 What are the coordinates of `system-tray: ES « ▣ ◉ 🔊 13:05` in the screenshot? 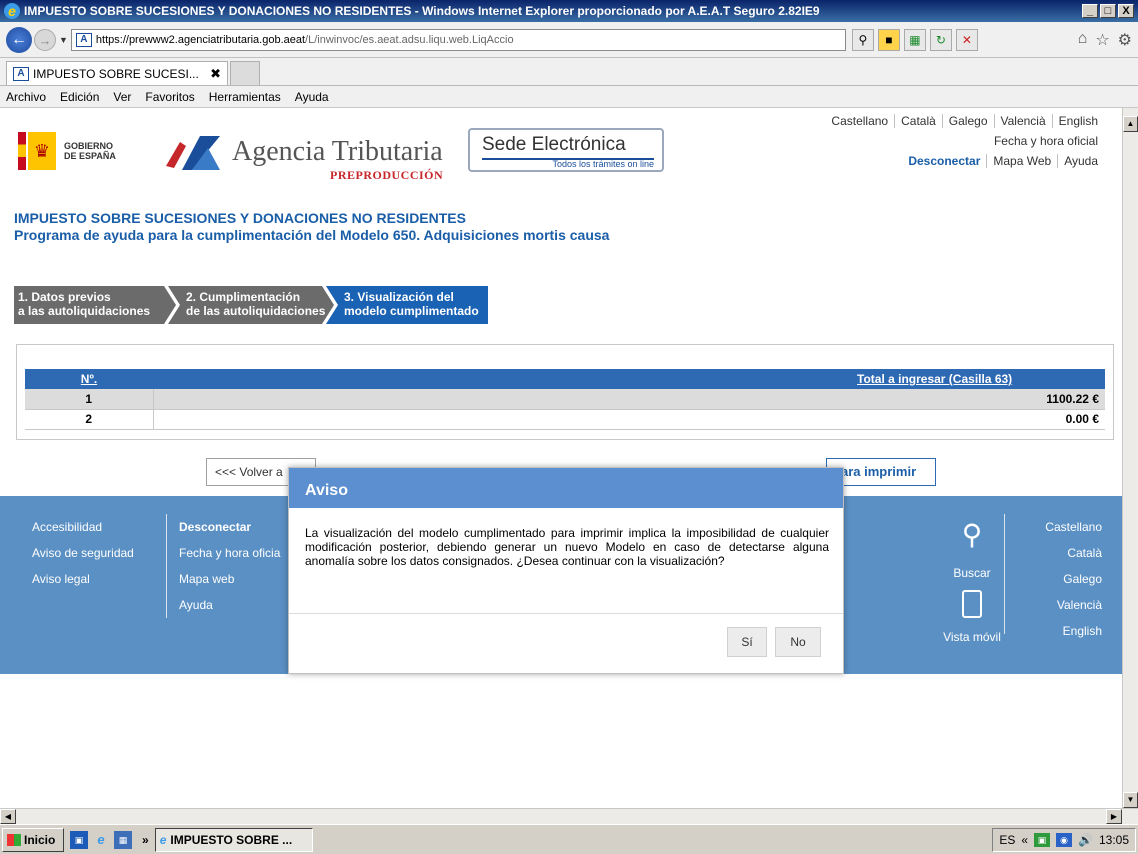 It's located at (1064, 839).